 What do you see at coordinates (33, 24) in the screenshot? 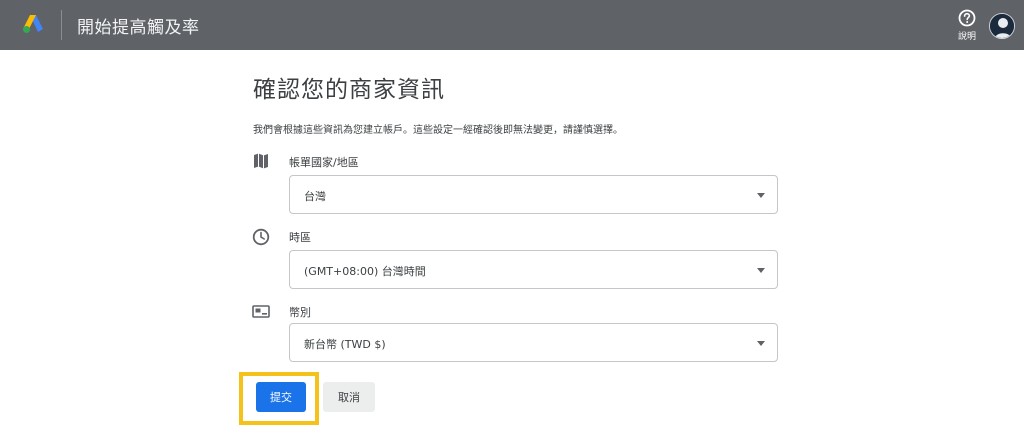
I see `google-ads-logo` at bounding box center [33, 24].